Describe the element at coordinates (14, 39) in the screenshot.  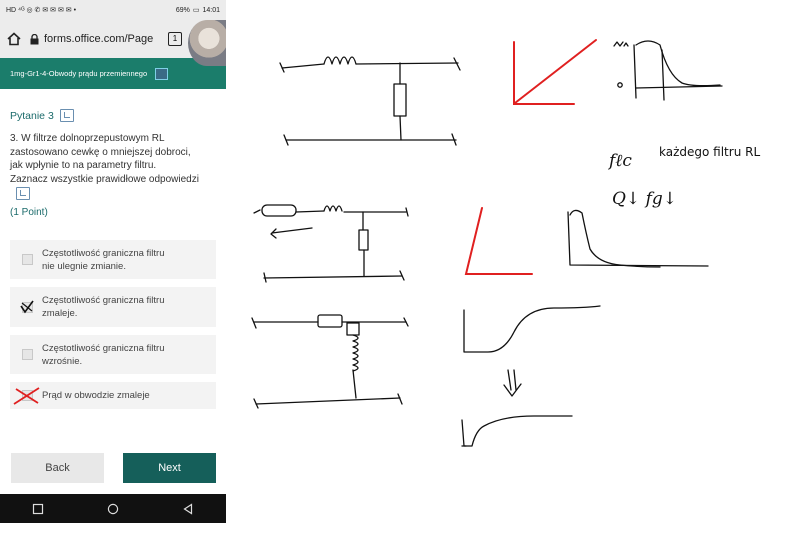
I see `home-icon` at that location.